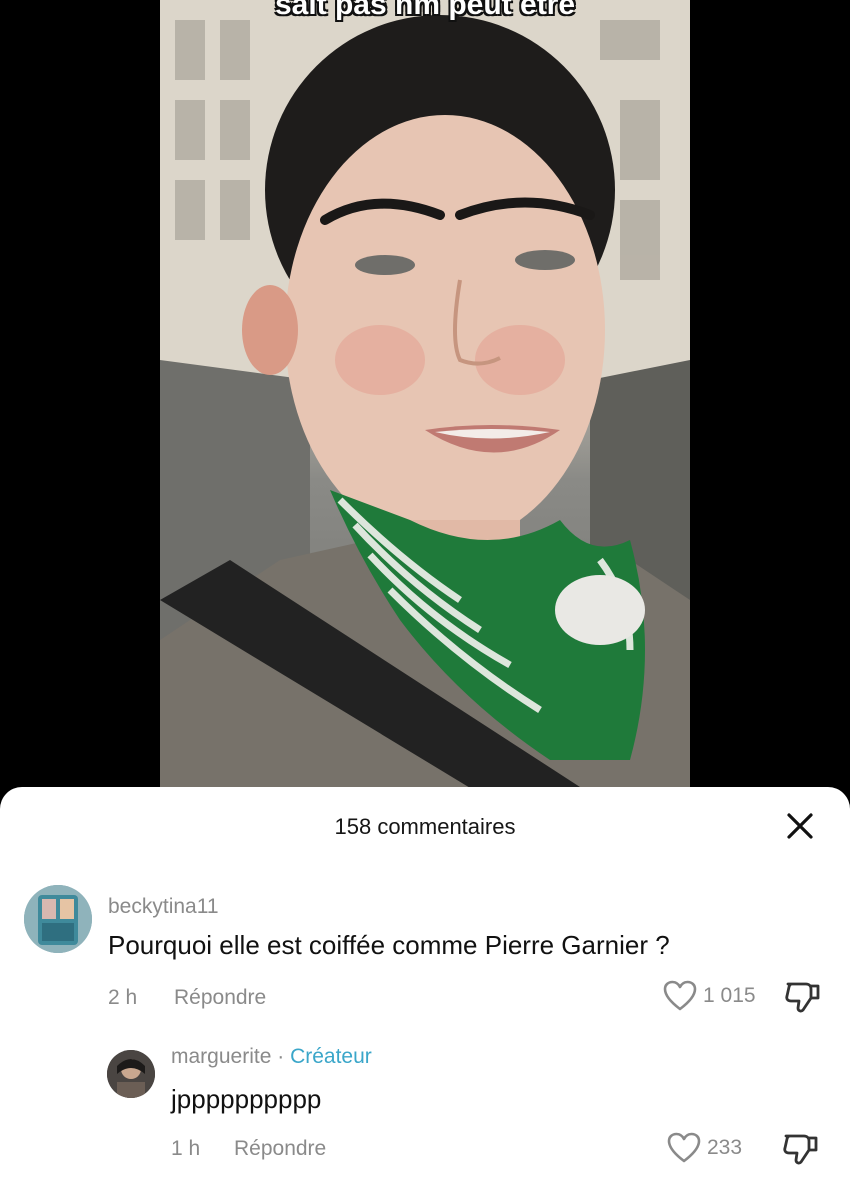  I want to click on close-icon, so click(800, 826).